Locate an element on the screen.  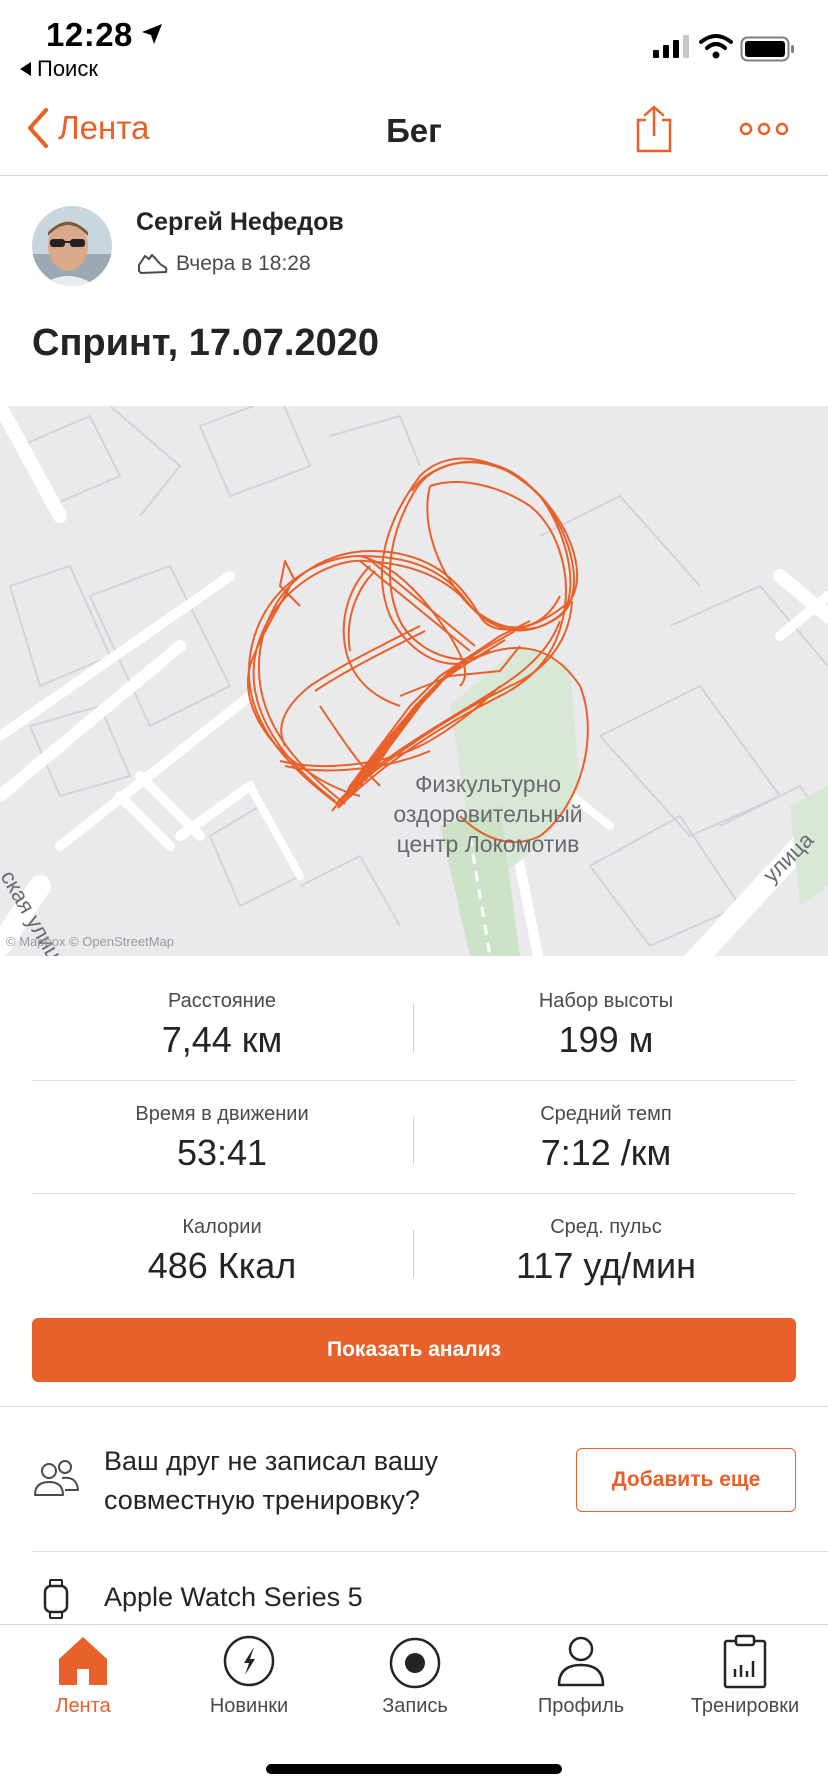
avatar-photo is located at coordinates (72, 246).